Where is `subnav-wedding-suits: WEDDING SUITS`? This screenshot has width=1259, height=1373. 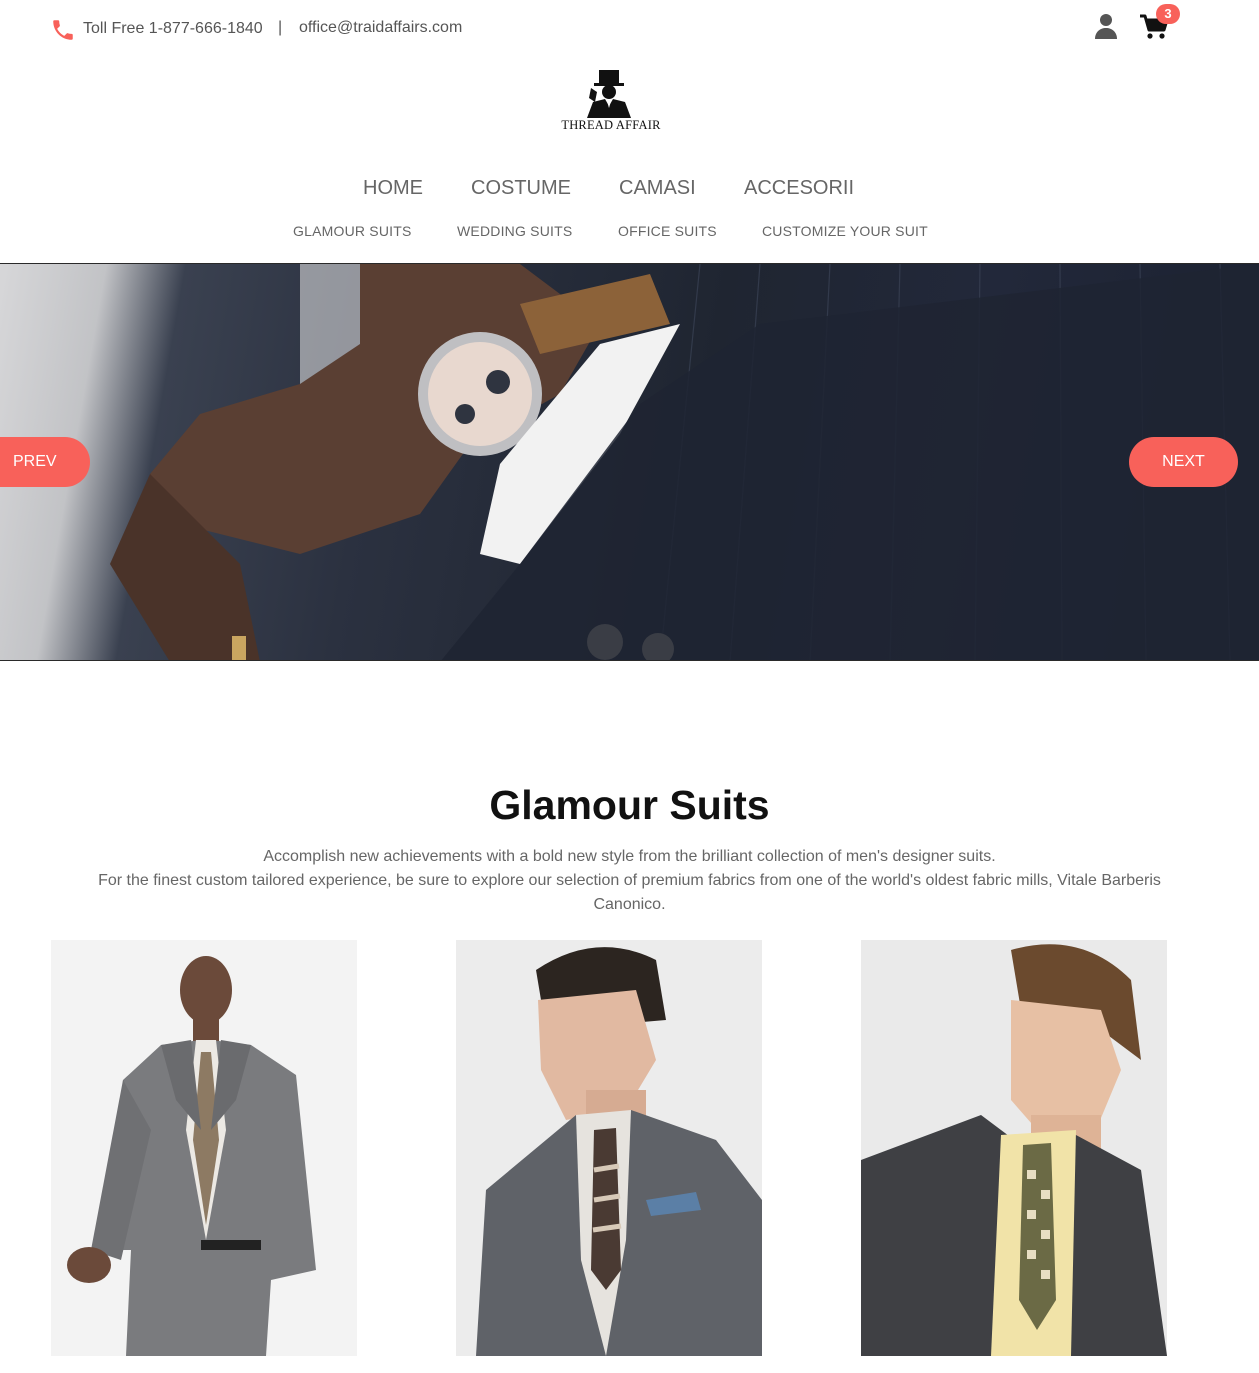
subnav-wedding-suits: WEDDING SUITS is located at coordinates (514, 231).